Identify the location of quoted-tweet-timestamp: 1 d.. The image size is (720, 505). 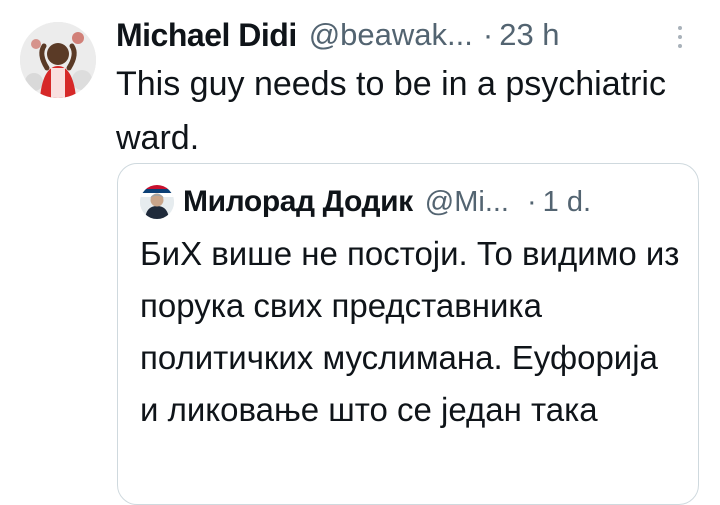
(567, 202).